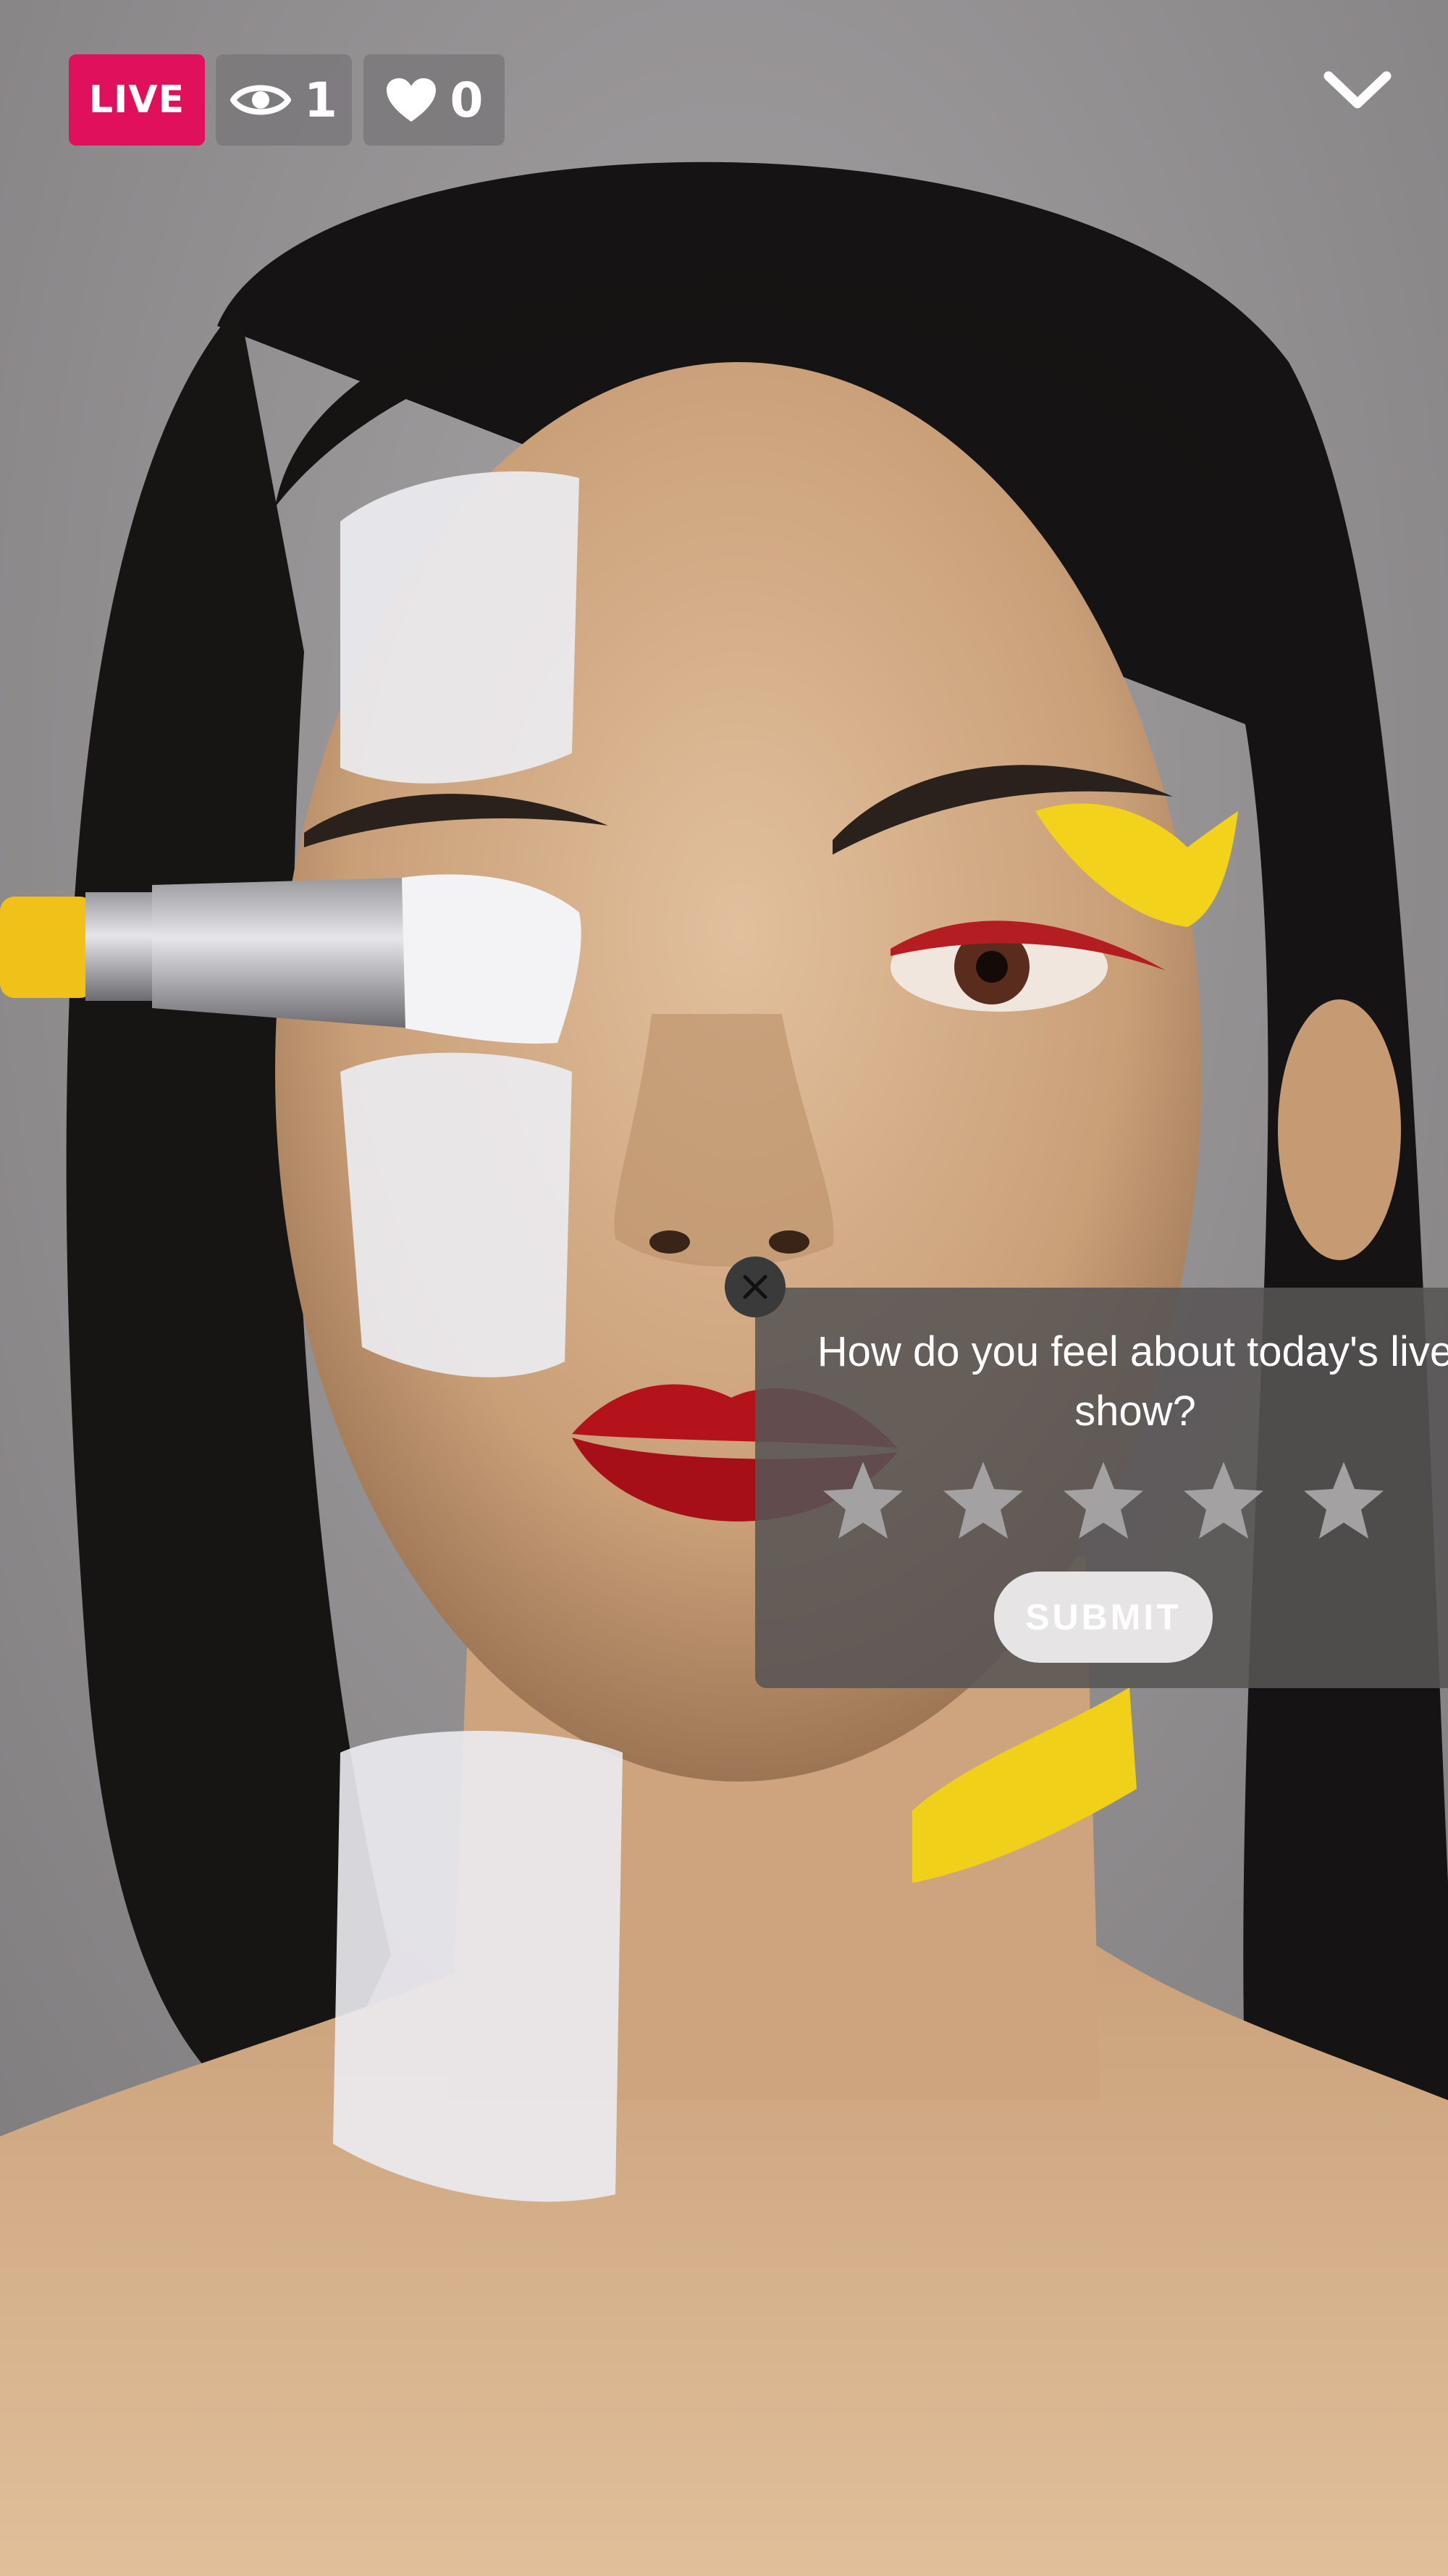 The image size is (1448, 2576). Describe the element at coordinates (1103, 1617) in the screenshot. I see `submit-rating-button: SUBMIT` at that location.